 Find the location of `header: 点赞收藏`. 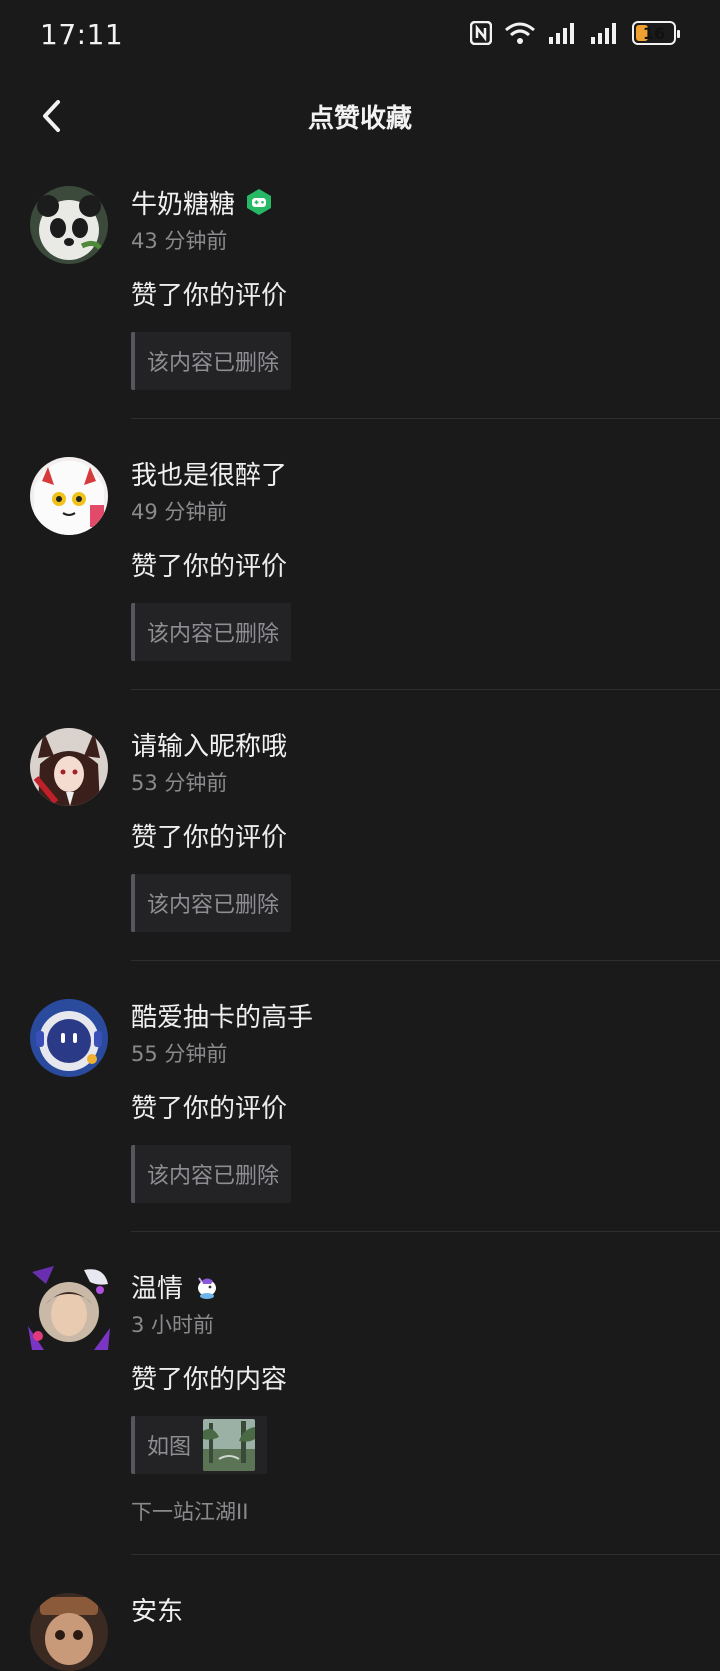

header: 点赞收藏 is located at coordinates (360, 116).